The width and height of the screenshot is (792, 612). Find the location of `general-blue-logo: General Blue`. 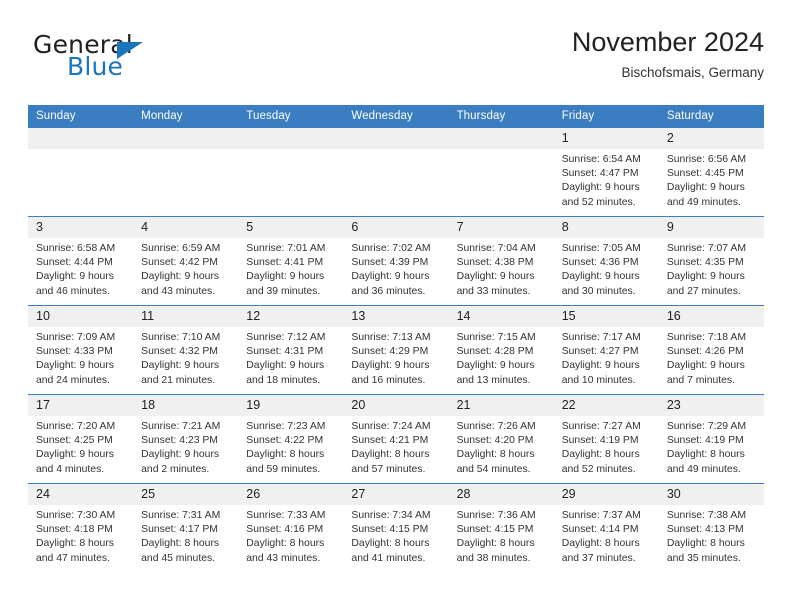

general-blue-logo: General Blue is located at coordinates (143, 58).